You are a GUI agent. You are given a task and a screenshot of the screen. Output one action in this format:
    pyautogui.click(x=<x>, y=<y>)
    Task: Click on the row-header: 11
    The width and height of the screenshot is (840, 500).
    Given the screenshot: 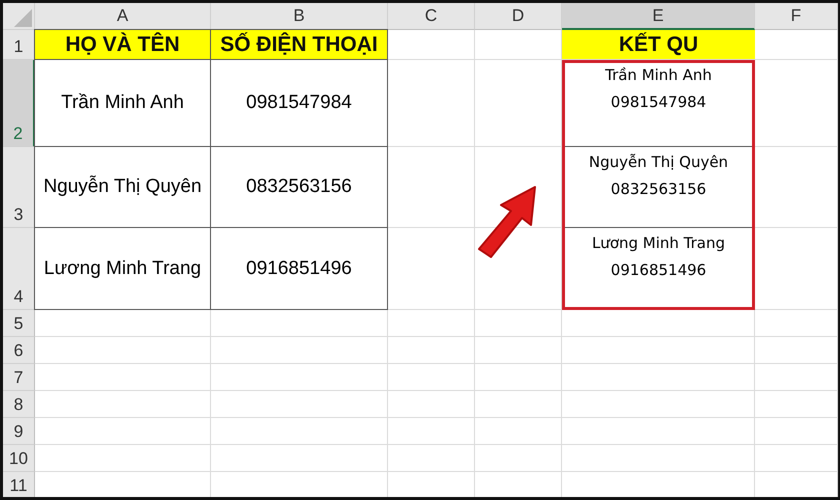 What is the action you would take?
    pyautogui.click(x=19, y=484)
    